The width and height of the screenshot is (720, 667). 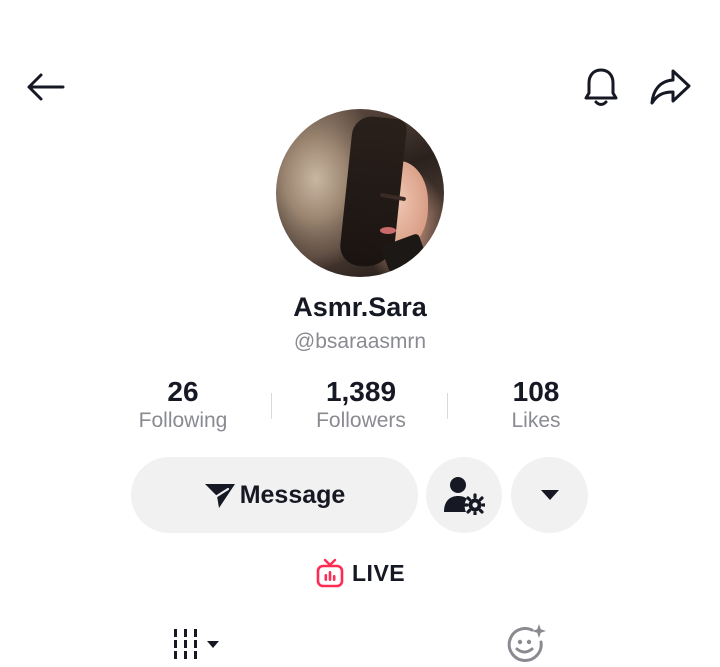 I want to click on tab-videos, so click(x=200, y=644).